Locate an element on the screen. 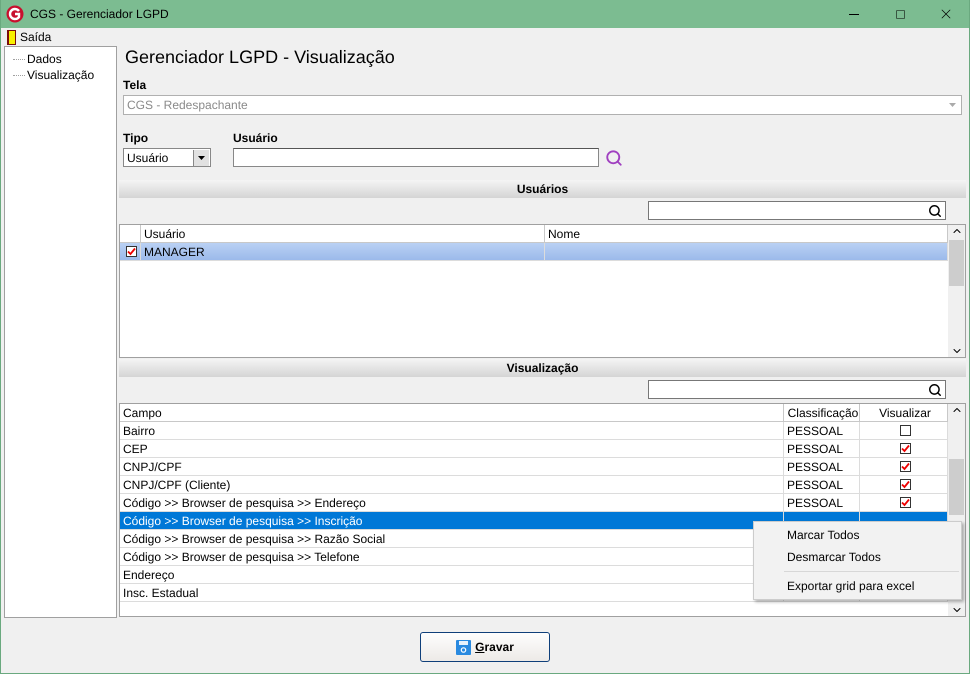 This screenshot has width=970, height=674. door-icon is located at coordinates (11, 37).